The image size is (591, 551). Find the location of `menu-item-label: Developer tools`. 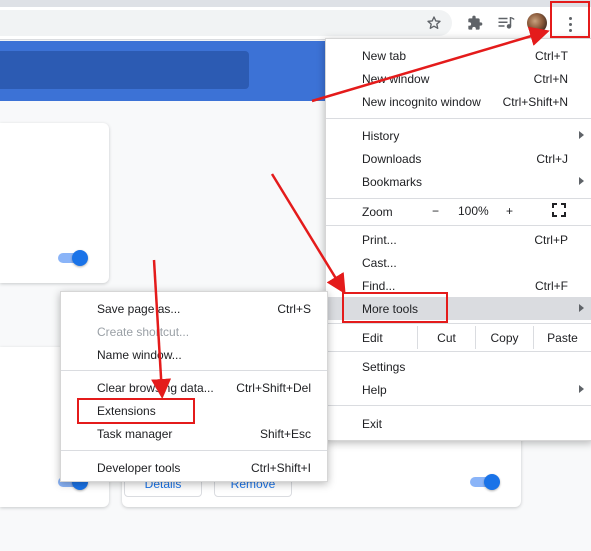

menu-item-label: Developer tools is located at coordinates (139, 467).